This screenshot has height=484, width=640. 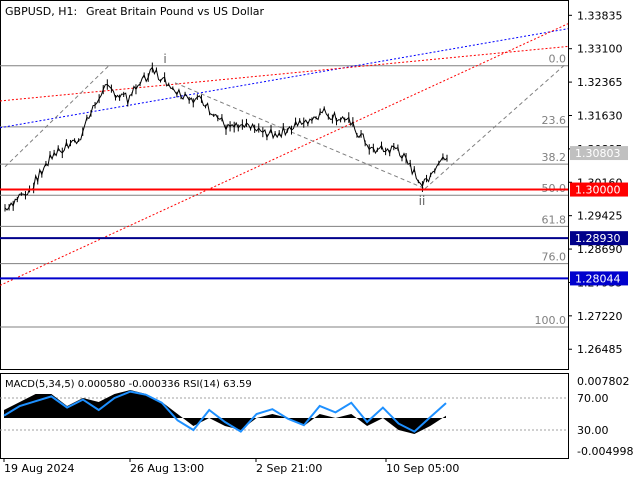 What do you see at coordinates (598, 238) in the screenshot?
I see `price-tag-label: 1.28930` at bounding box center [598, 238].